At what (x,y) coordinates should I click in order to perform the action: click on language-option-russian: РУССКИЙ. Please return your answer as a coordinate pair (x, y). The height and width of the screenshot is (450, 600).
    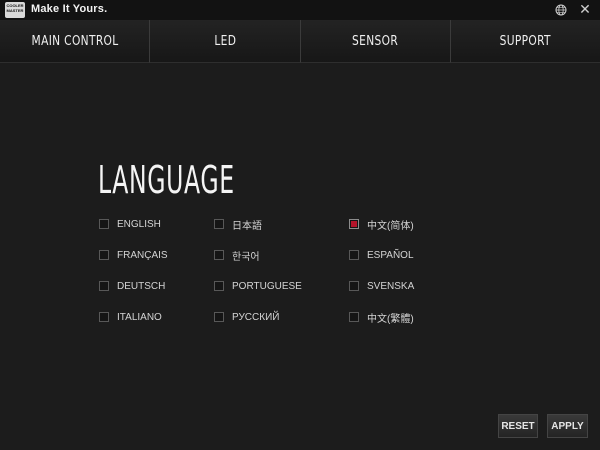
    Looking at the image, I should click on (246, 317).